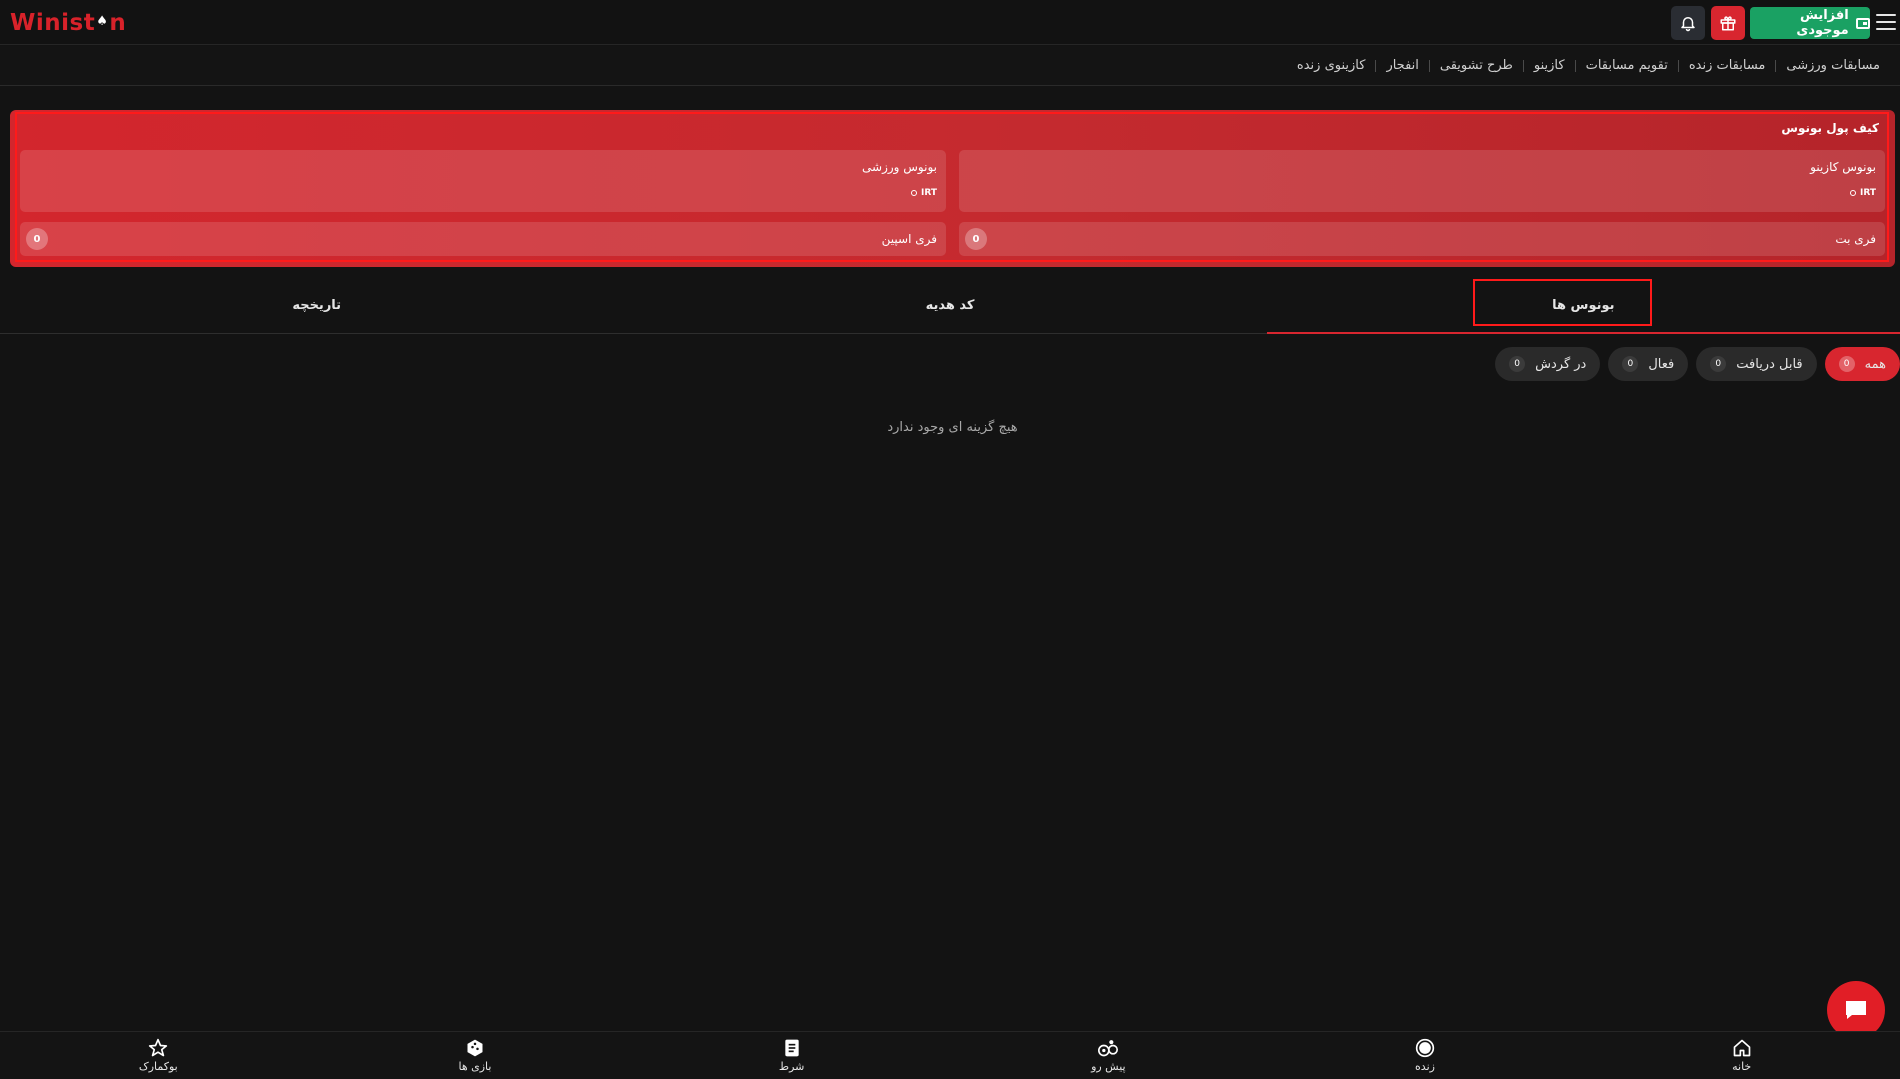 The height and width of the screenshot is (1079, 1900). I want to click on filter-claimable: قابل دریافت 0, so click(1756, 364).